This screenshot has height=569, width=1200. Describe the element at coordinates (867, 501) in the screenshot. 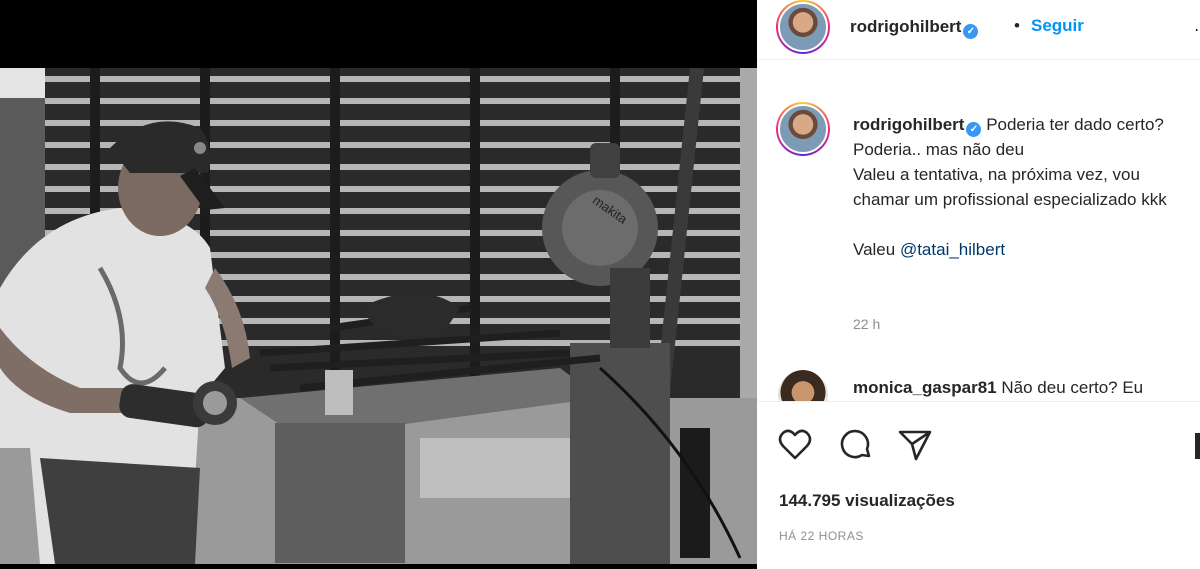

I see `view-count: 144.795 visualizações` at that location.